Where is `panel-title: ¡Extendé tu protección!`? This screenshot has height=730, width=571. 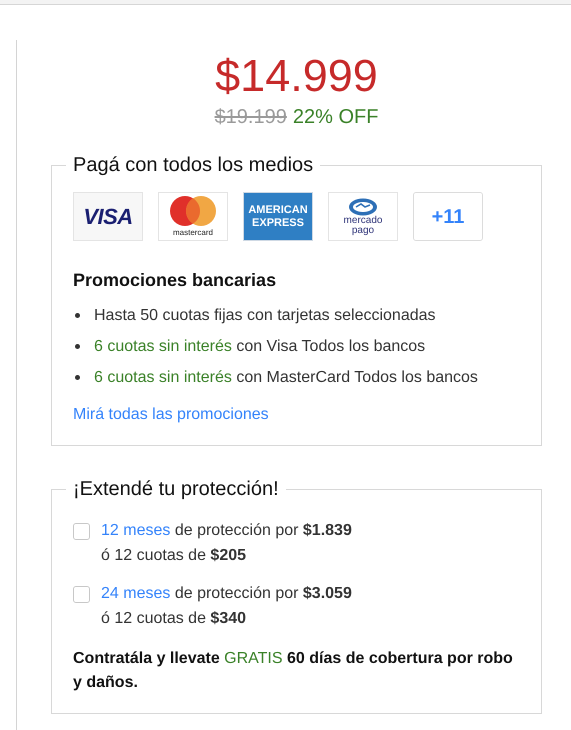
panel-title: ¡Extendé tu protección! is located at coordinates (176, 489).